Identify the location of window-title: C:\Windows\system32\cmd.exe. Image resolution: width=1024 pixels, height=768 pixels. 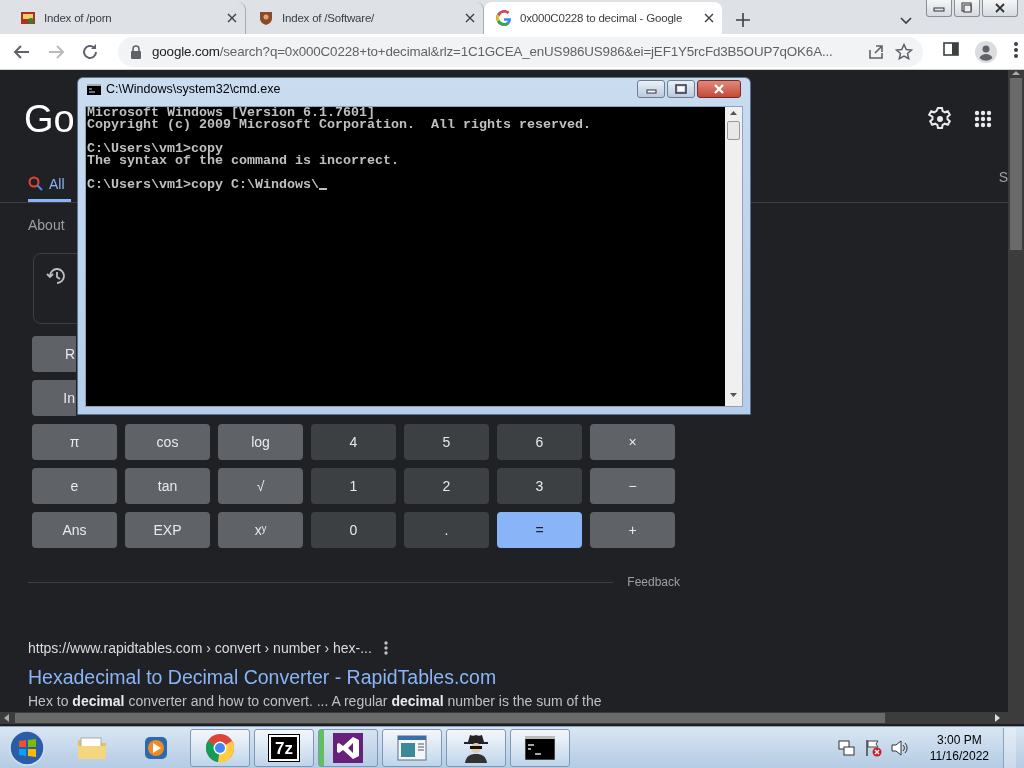
(194, 89).